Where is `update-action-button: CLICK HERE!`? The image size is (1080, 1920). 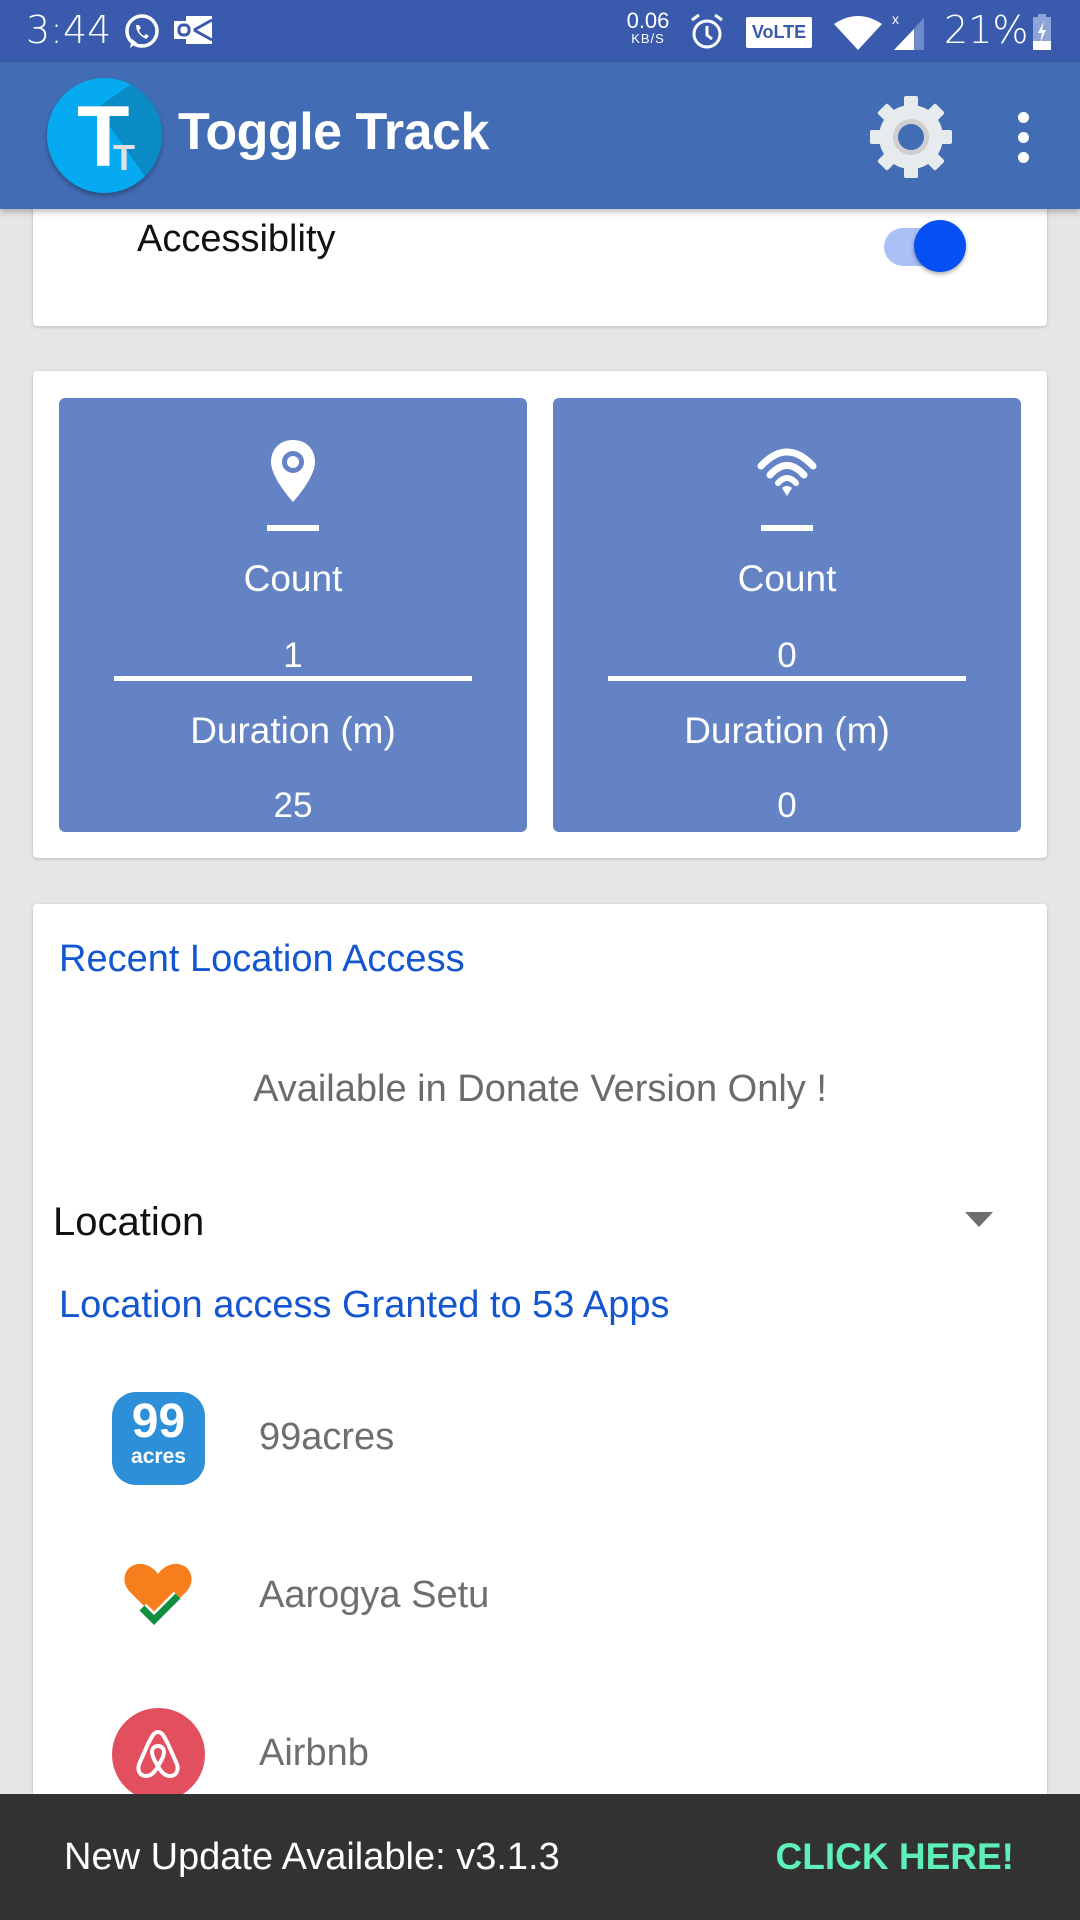 update-action-button: CLICK HERE! is located at coordinates (895, 1857).